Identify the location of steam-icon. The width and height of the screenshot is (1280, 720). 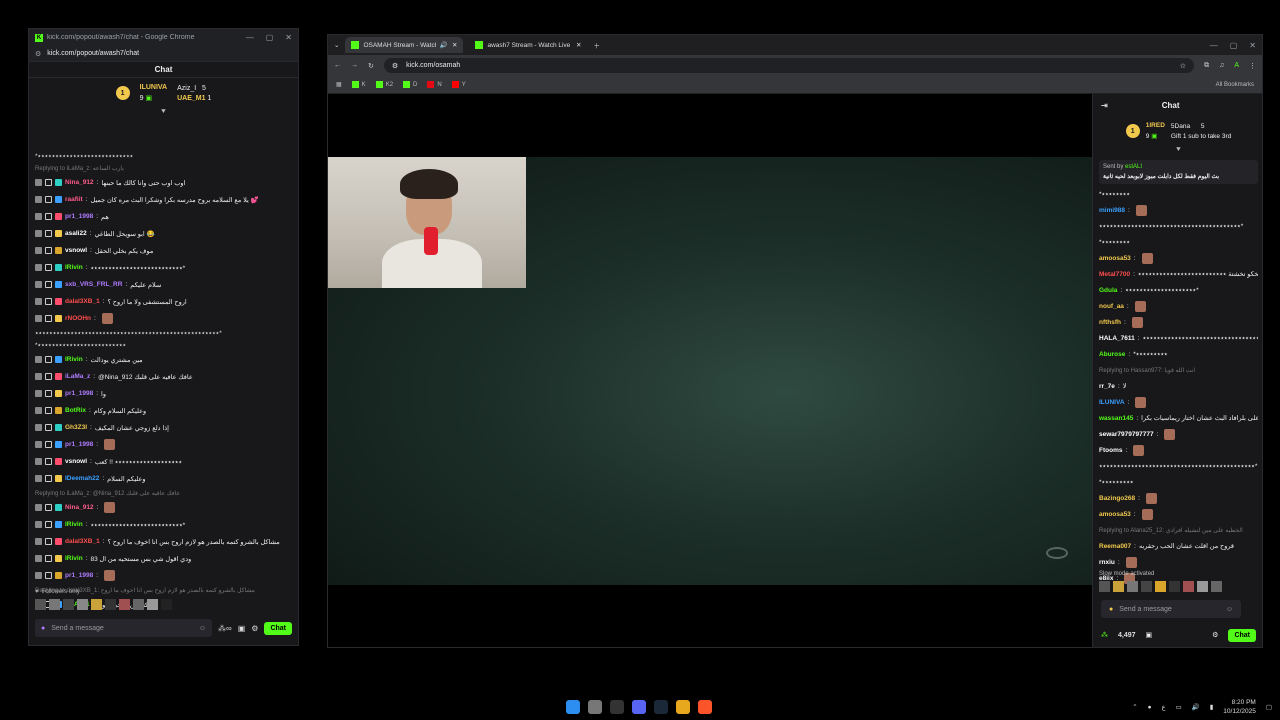
(661, 707).